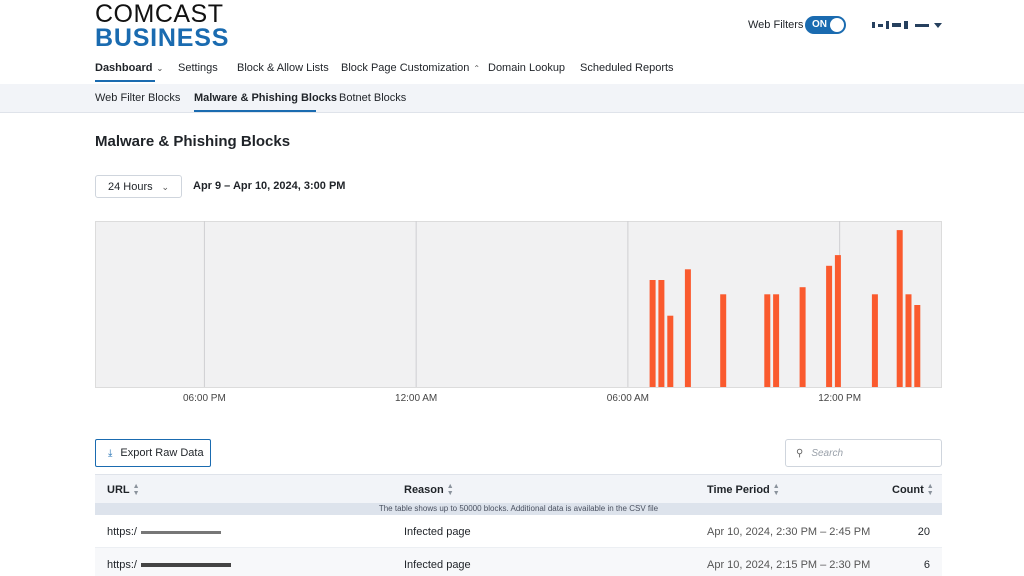 This screenshot has width=1024, height=576. Describe the element at coordinates (789, 565) in the screenshot. I see `row-time-period: Apr 10, 2024, 2:15 PM – 2:30 PM` at that location.